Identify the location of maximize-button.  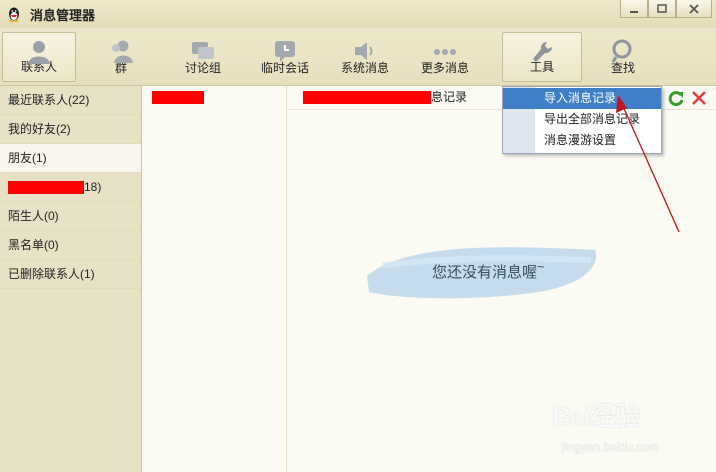
(662, 9).